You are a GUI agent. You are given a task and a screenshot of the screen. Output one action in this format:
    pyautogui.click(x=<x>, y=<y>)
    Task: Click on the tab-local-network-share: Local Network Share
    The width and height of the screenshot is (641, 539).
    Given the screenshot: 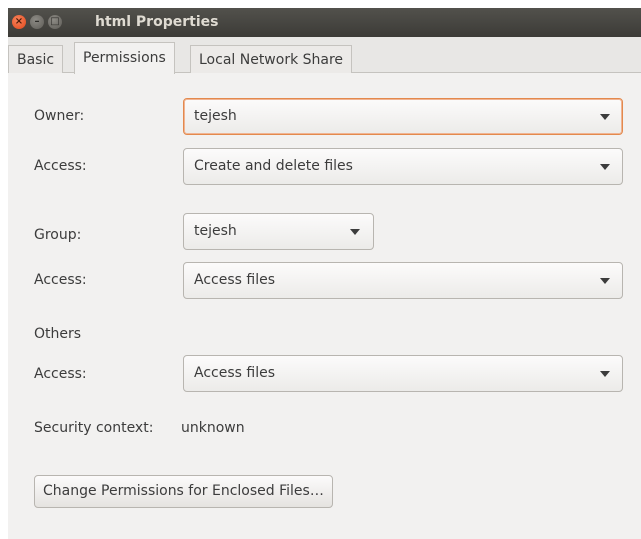 What is the action you would take?
    pyautogui.click(x=271, y=59)
    